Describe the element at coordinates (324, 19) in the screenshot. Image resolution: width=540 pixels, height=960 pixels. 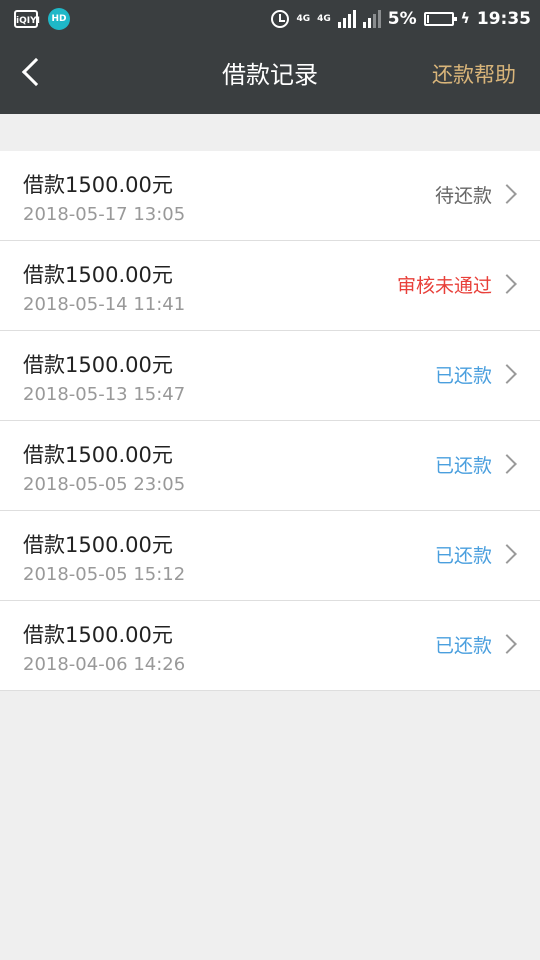
I see `network-tag-2: 4G` at that location.